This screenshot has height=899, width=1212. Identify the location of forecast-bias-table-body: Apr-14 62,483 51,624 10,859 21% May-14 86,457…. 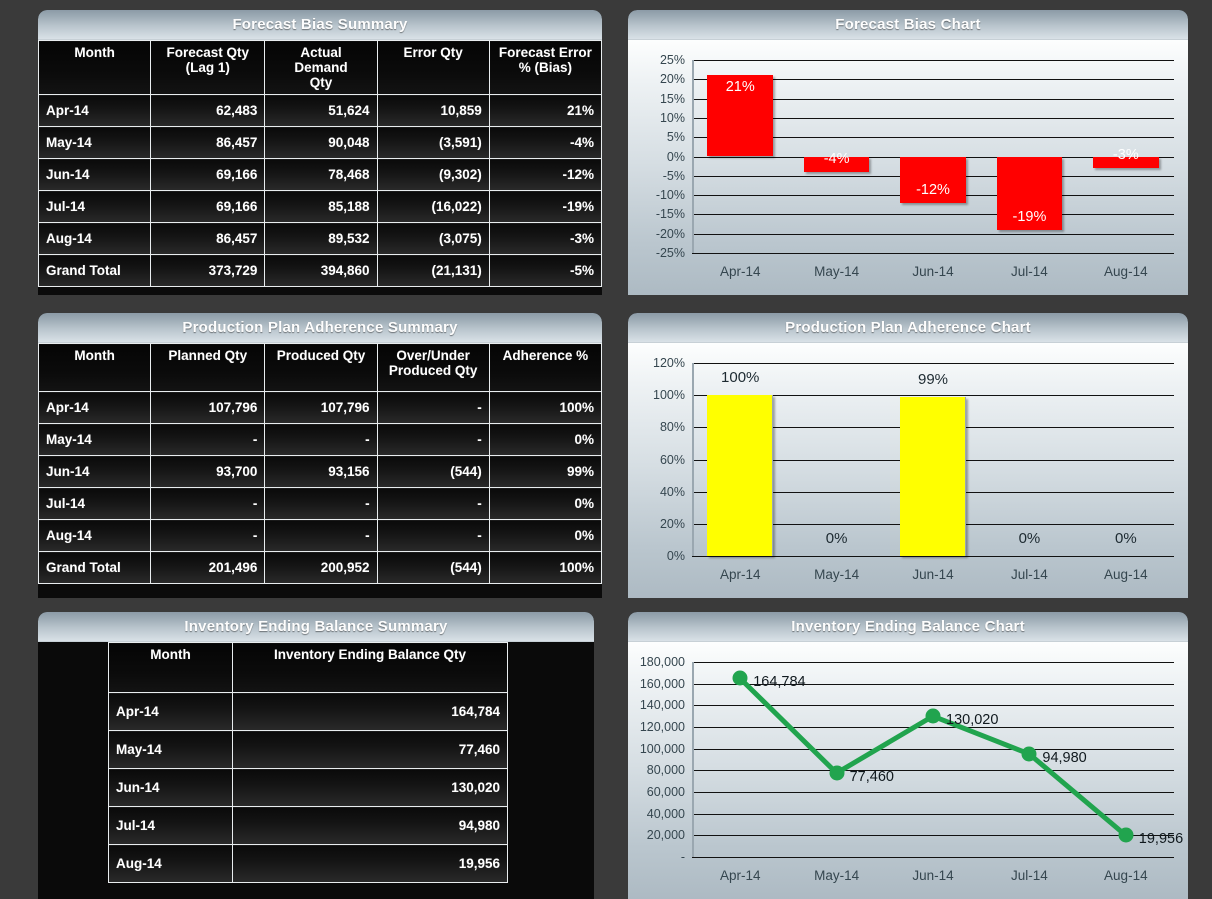
(320, 190).